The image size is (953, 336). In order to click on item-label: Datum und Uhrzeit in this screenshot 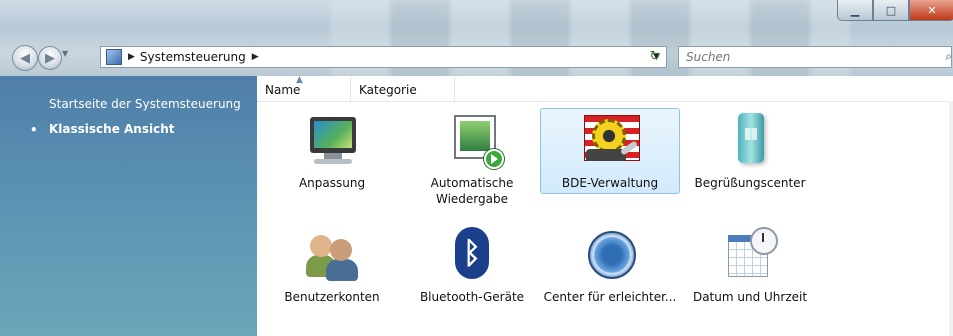, I will do `click(750, 297)`.